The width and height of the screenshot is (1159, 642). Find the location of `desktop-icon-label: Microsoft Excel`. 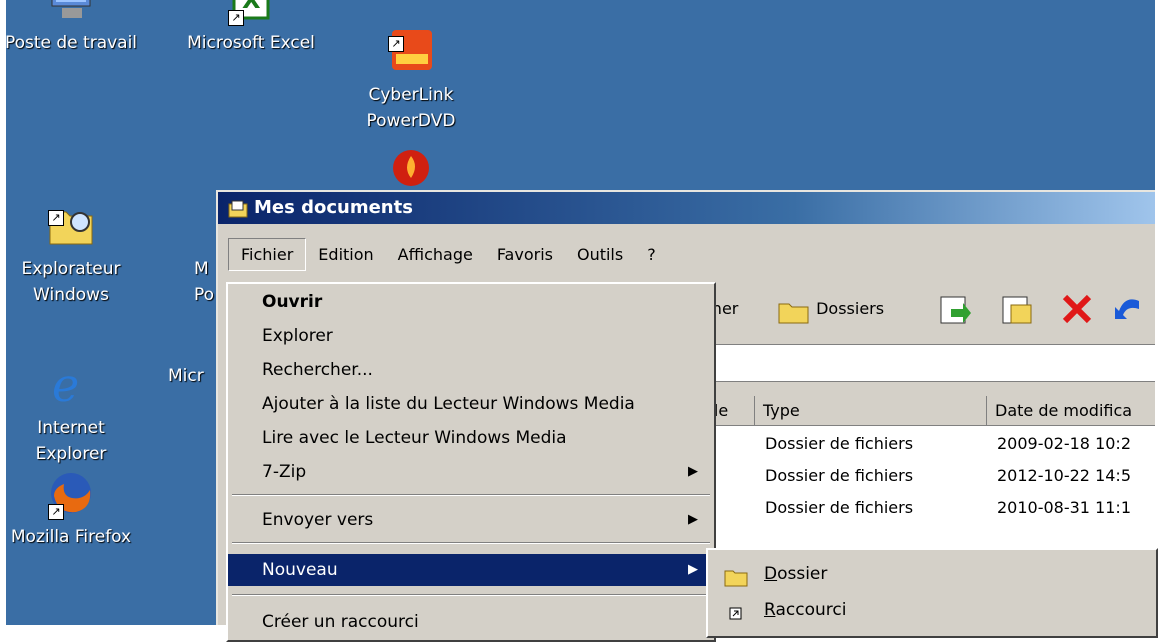

desktop-icon-label: Microsoft Excel is located at coordinates (251, 43).